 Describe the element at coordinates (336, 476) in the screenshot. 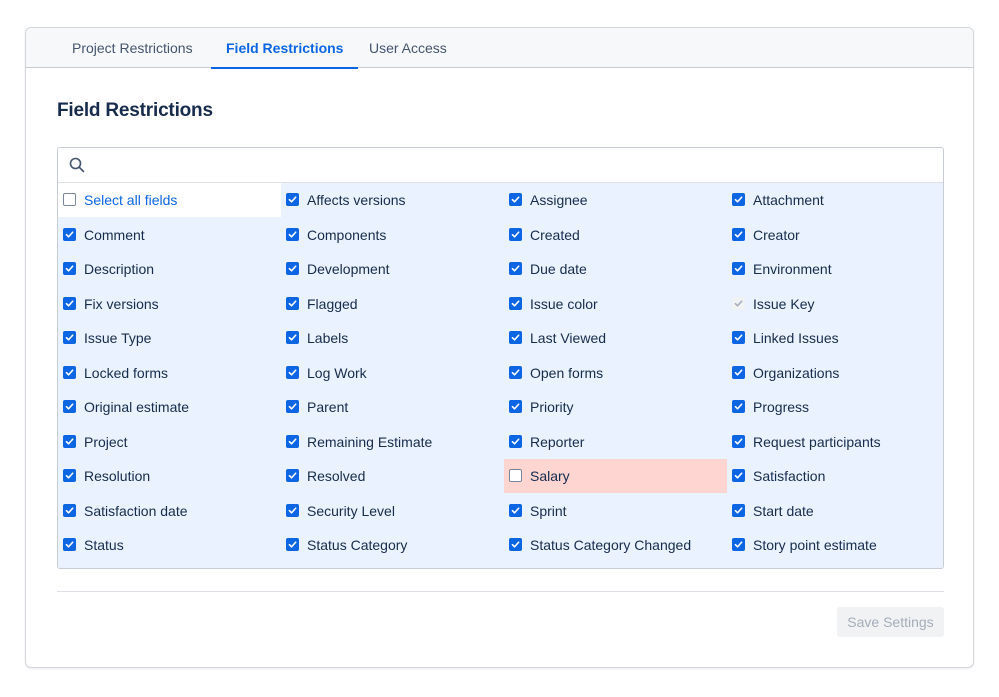

I see `field-label: Resolved` at that location.